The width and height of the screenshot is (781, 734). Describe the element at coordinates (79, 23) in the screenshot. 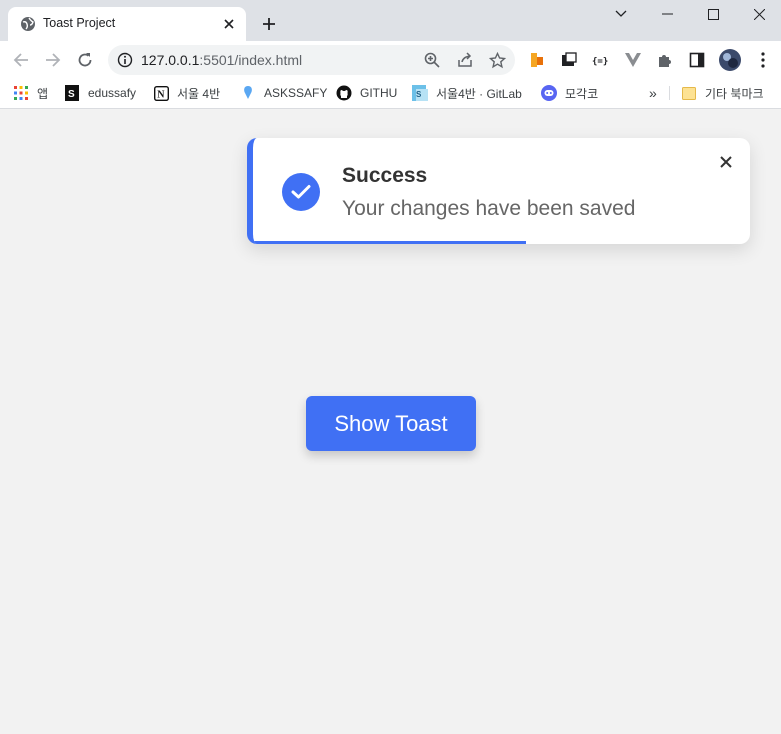

I see `tab-title: Toast Project` at that location.